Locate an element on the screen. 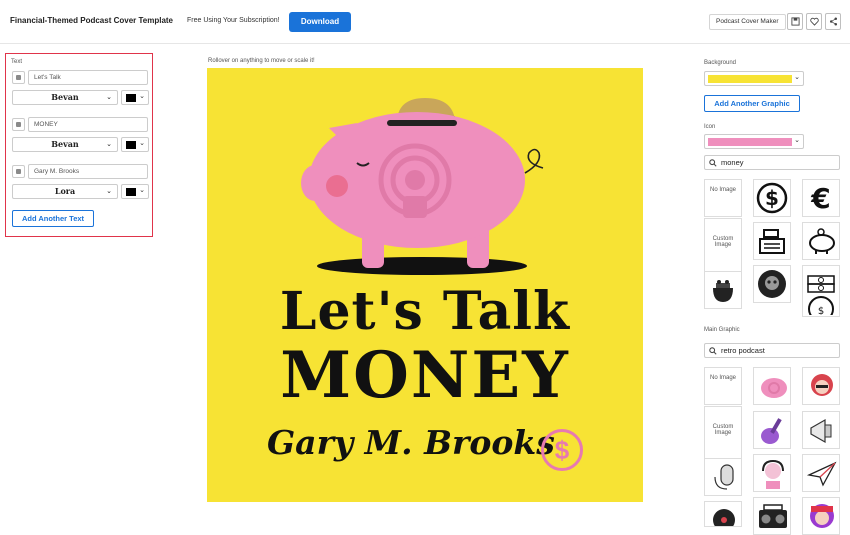  ukulele-icon is located at coordinates (771, 431).